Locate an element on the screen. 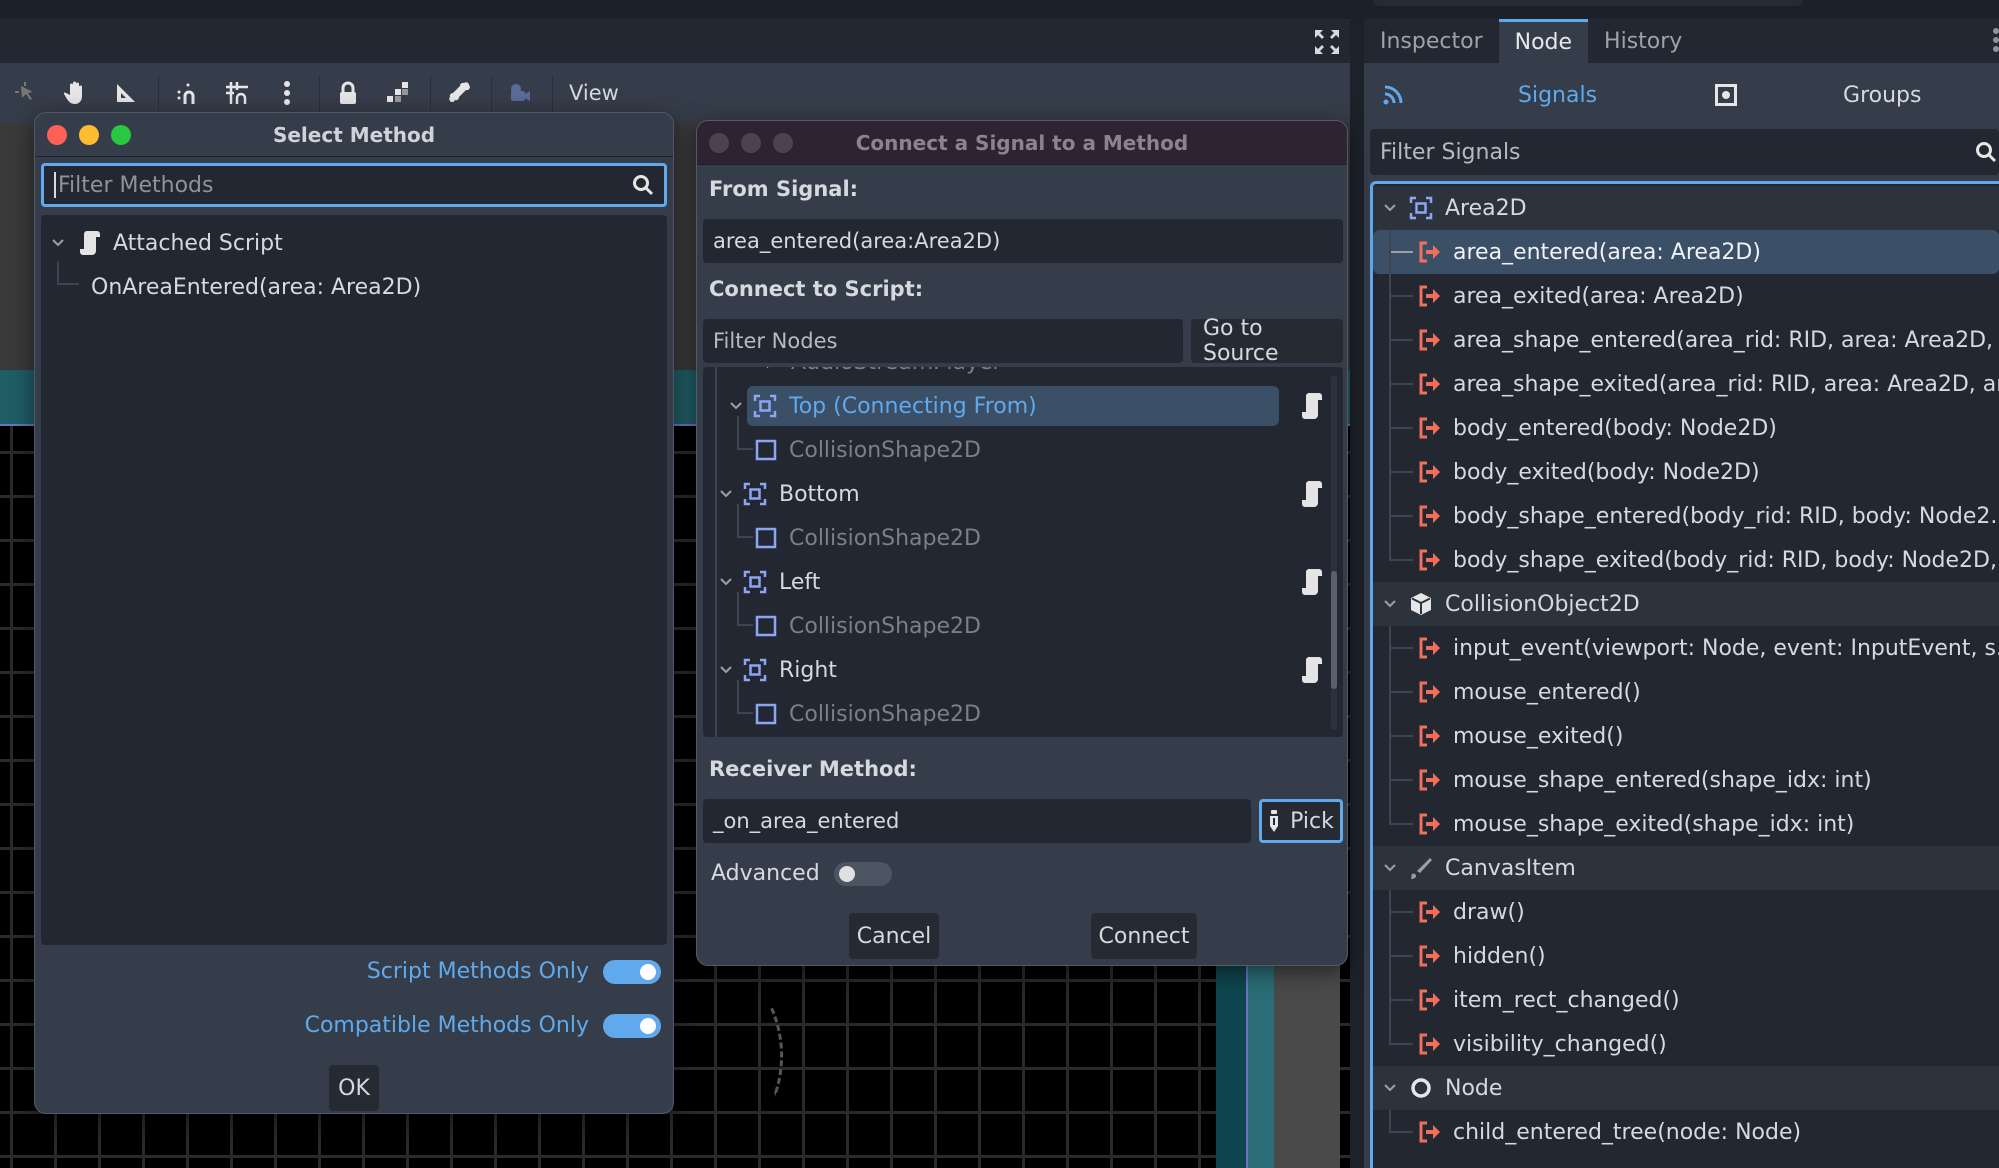 Image resolution: width=1999 pixels, height=1168 pixels. signal-item: mouse_shape_exited(shape_idx: int) is located at coordinates (1686, 824).